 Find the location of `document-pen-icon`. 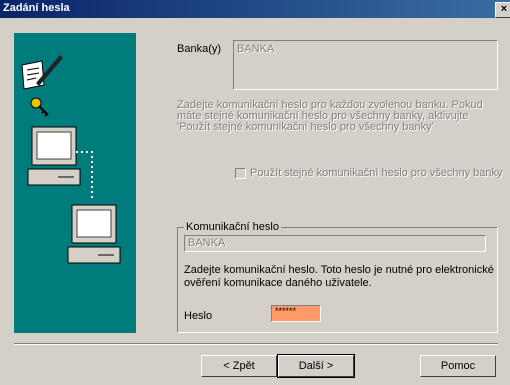

document-pen-icon is located at coordinates (42, 72).